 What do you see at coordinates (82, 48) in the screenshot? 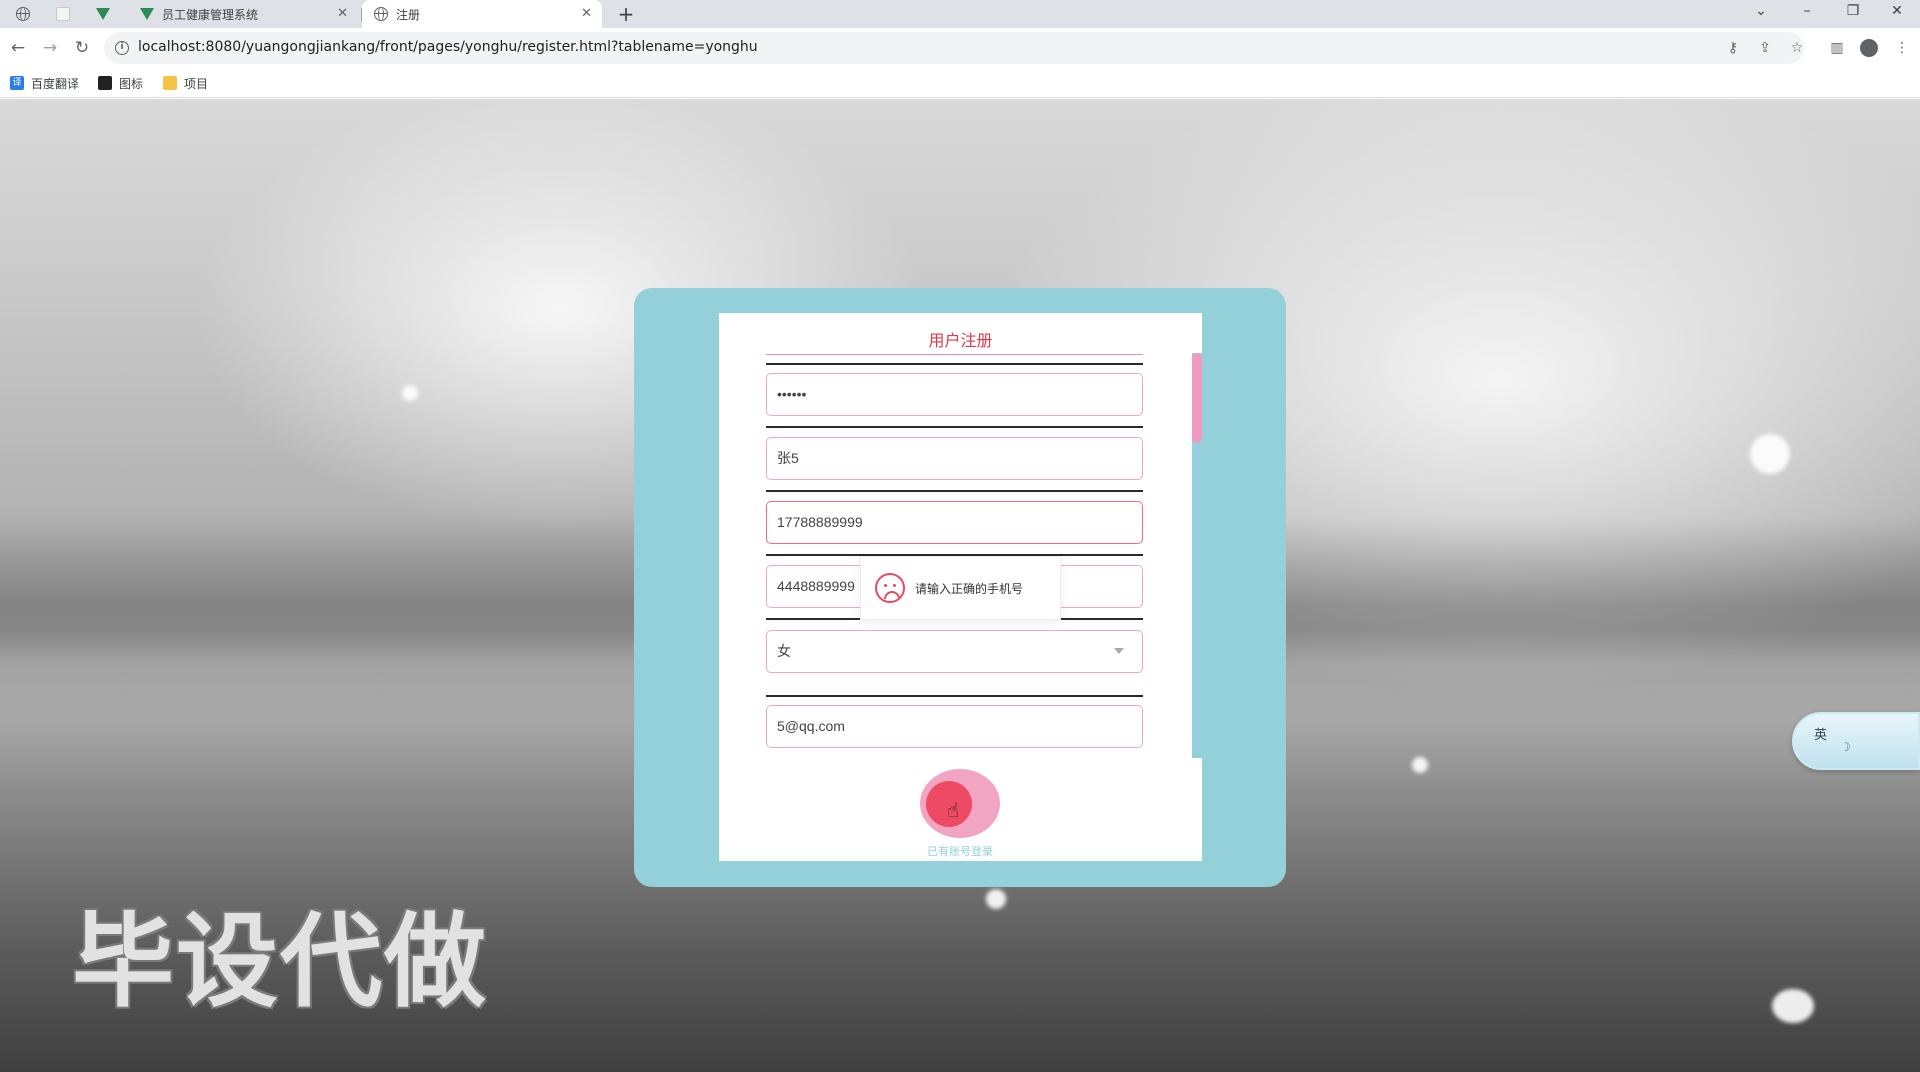
I see `reload-icon: ↻` at bounding box center [82, 48].